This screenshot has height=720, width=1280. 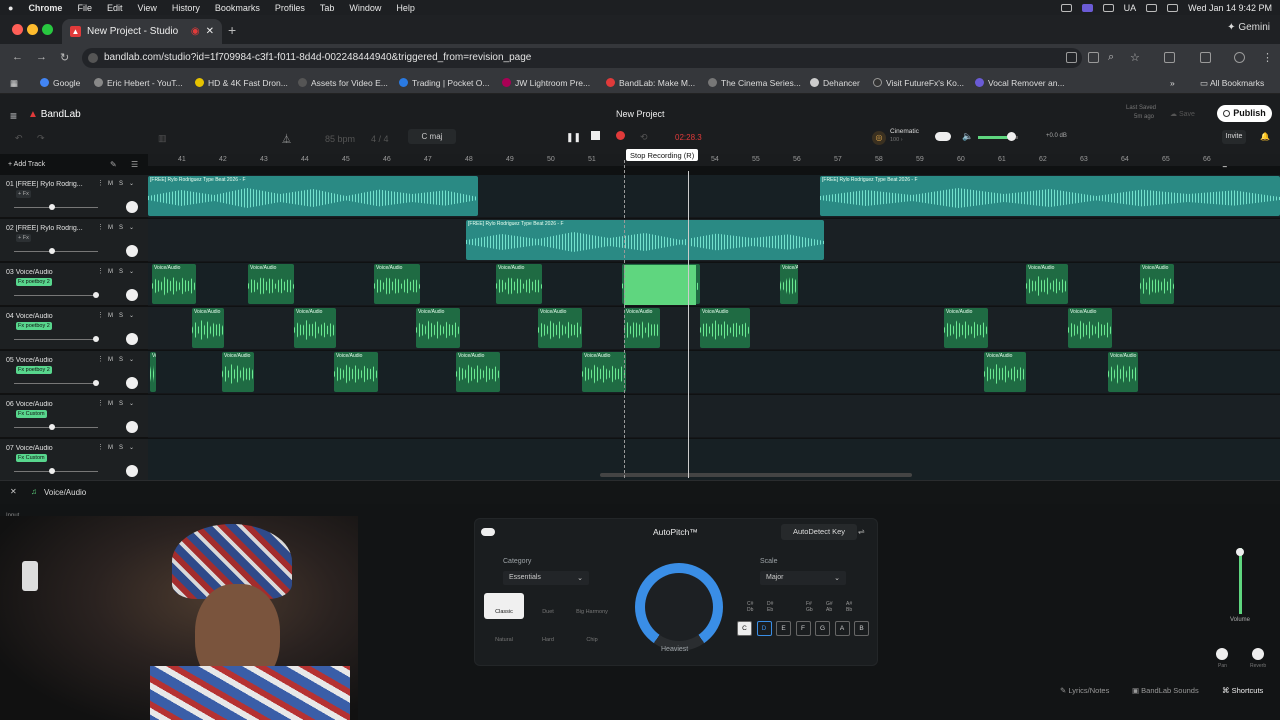 What do you see at coordinates (365, 8) in the screenshot?
I see `menu-window: Window` at bounding box center [365, 8].